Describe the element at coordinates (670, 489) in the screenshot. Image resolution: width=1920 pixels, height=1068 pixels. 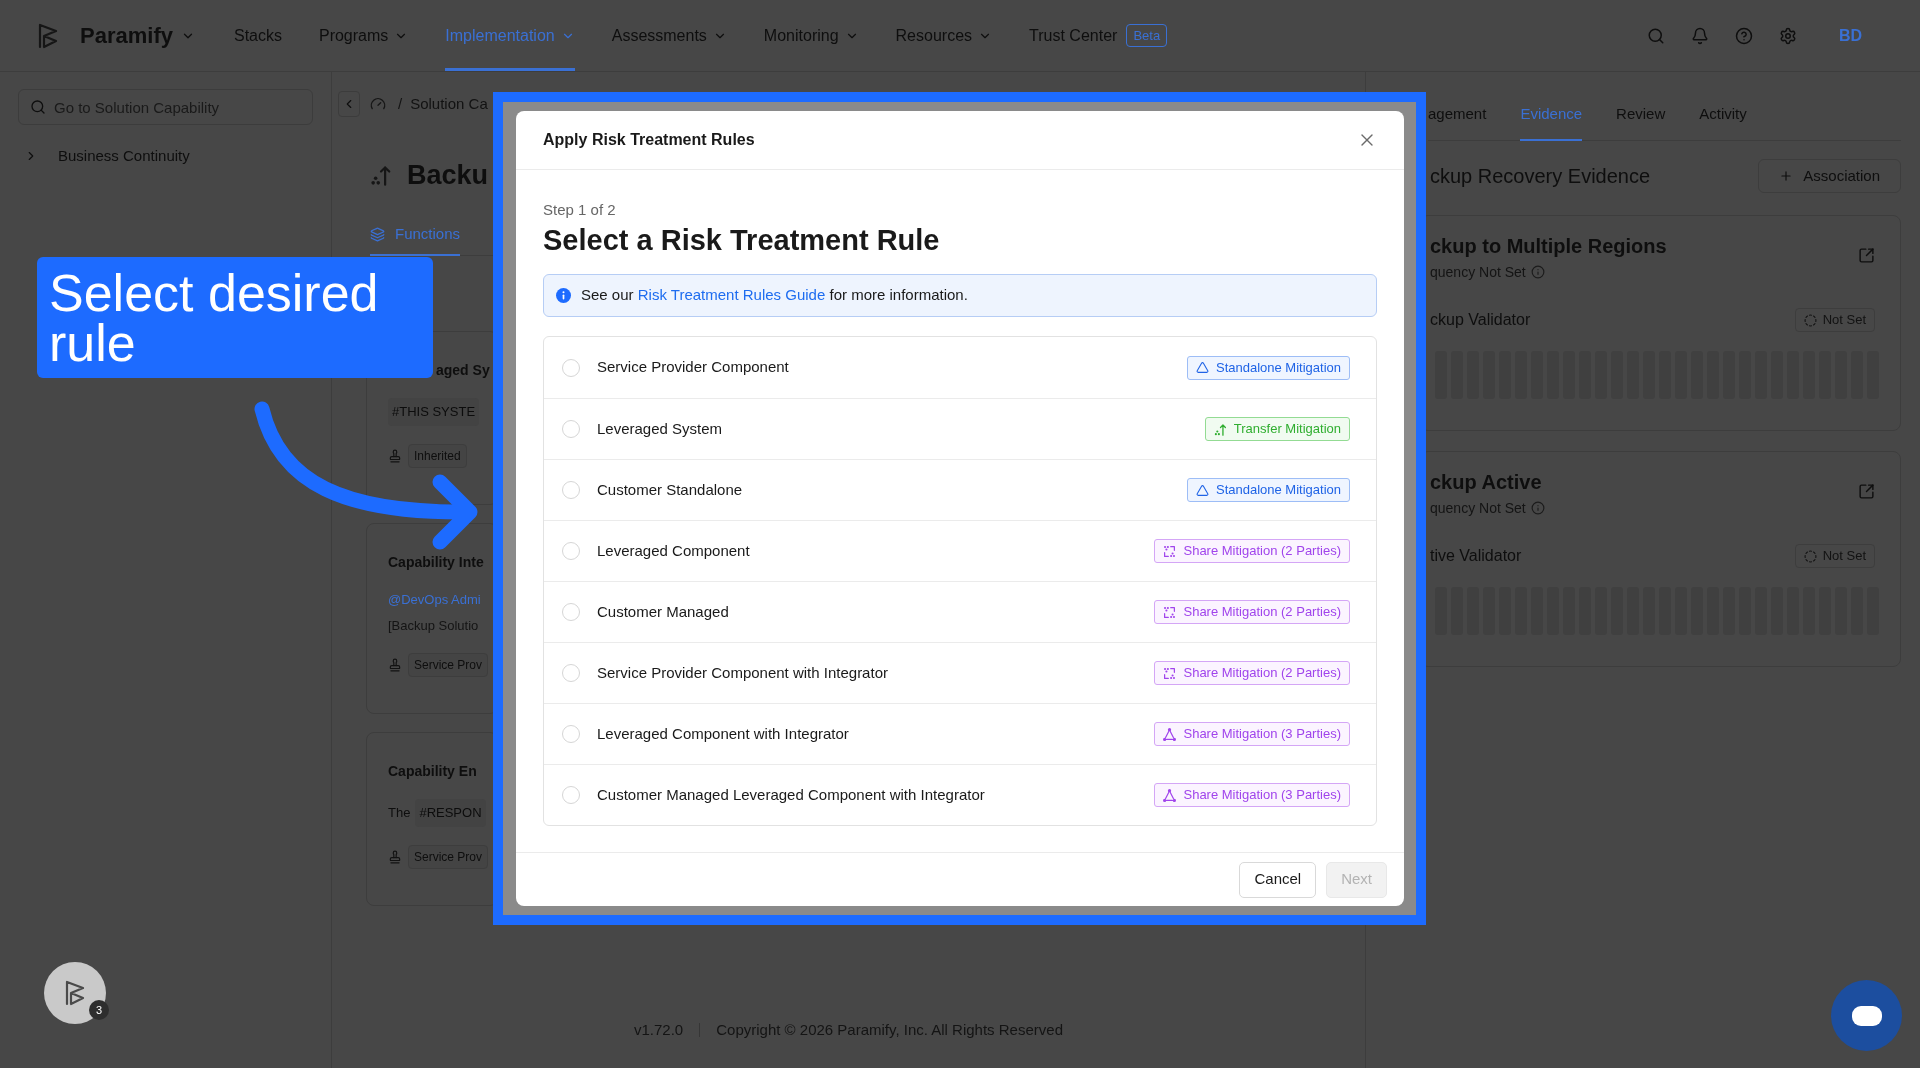
I see `rule-label: Customer Standalone` at that location.